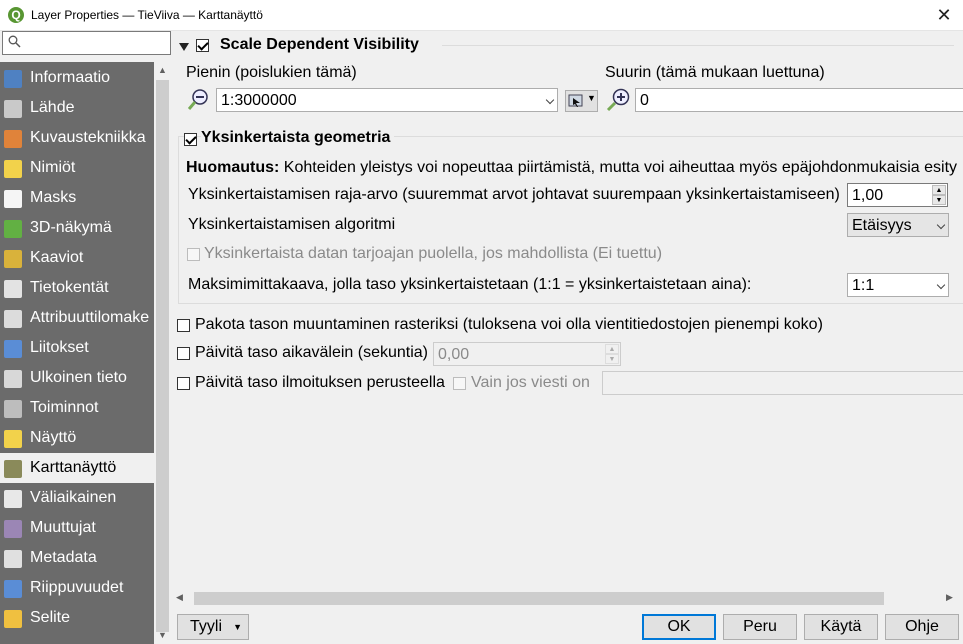 Image resolution: width=963 pixels, height=644 pixels. Describe the element at coordinates (73, 497) in the screenshot. I see `sidebar-item-label: Väliaikainen` at that location.